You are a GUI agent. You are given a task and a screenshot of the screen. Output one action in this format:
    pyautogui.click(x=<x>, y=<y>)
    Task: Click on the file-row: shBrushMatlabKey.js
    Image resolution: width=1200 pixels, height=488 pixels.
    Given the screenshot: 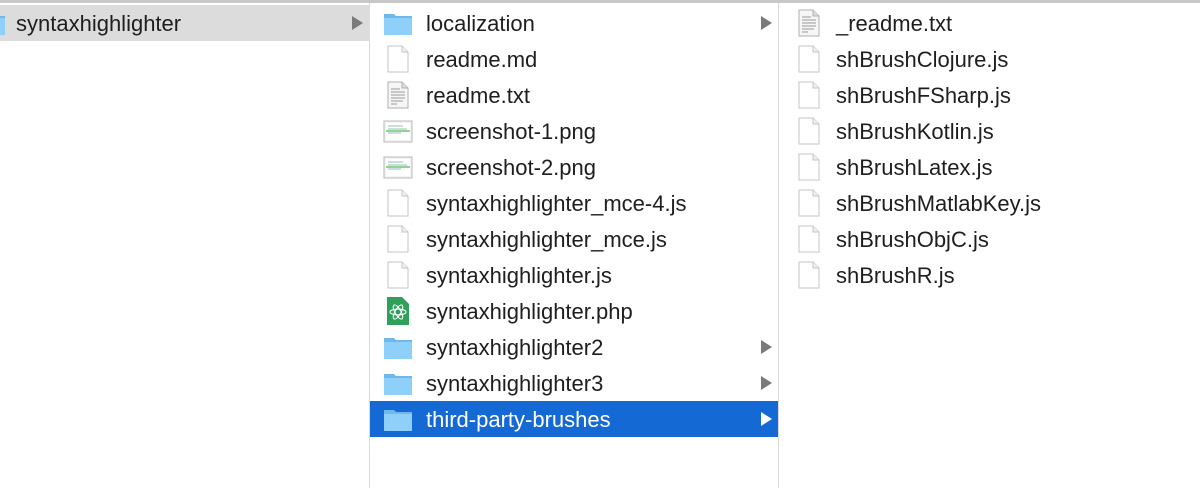 What is the action you would take?
    pyautogui.click(x=989, y=203)
    